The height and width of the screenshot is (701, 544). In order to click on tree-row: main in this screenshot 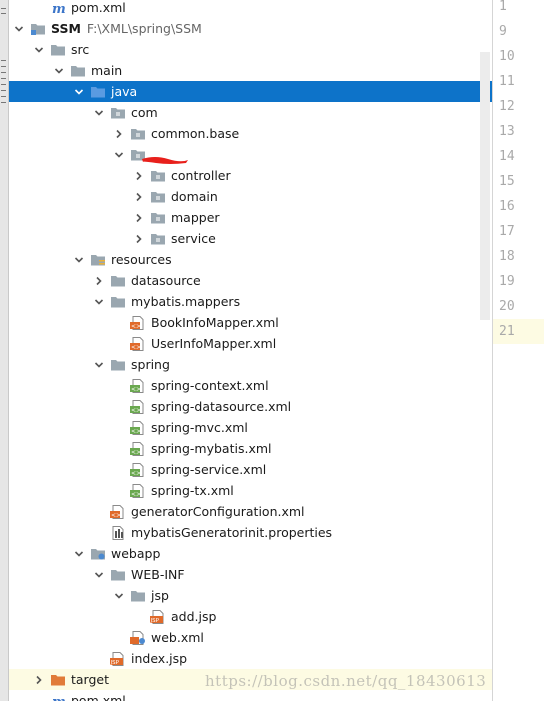, I will do `click(250, 70)`.